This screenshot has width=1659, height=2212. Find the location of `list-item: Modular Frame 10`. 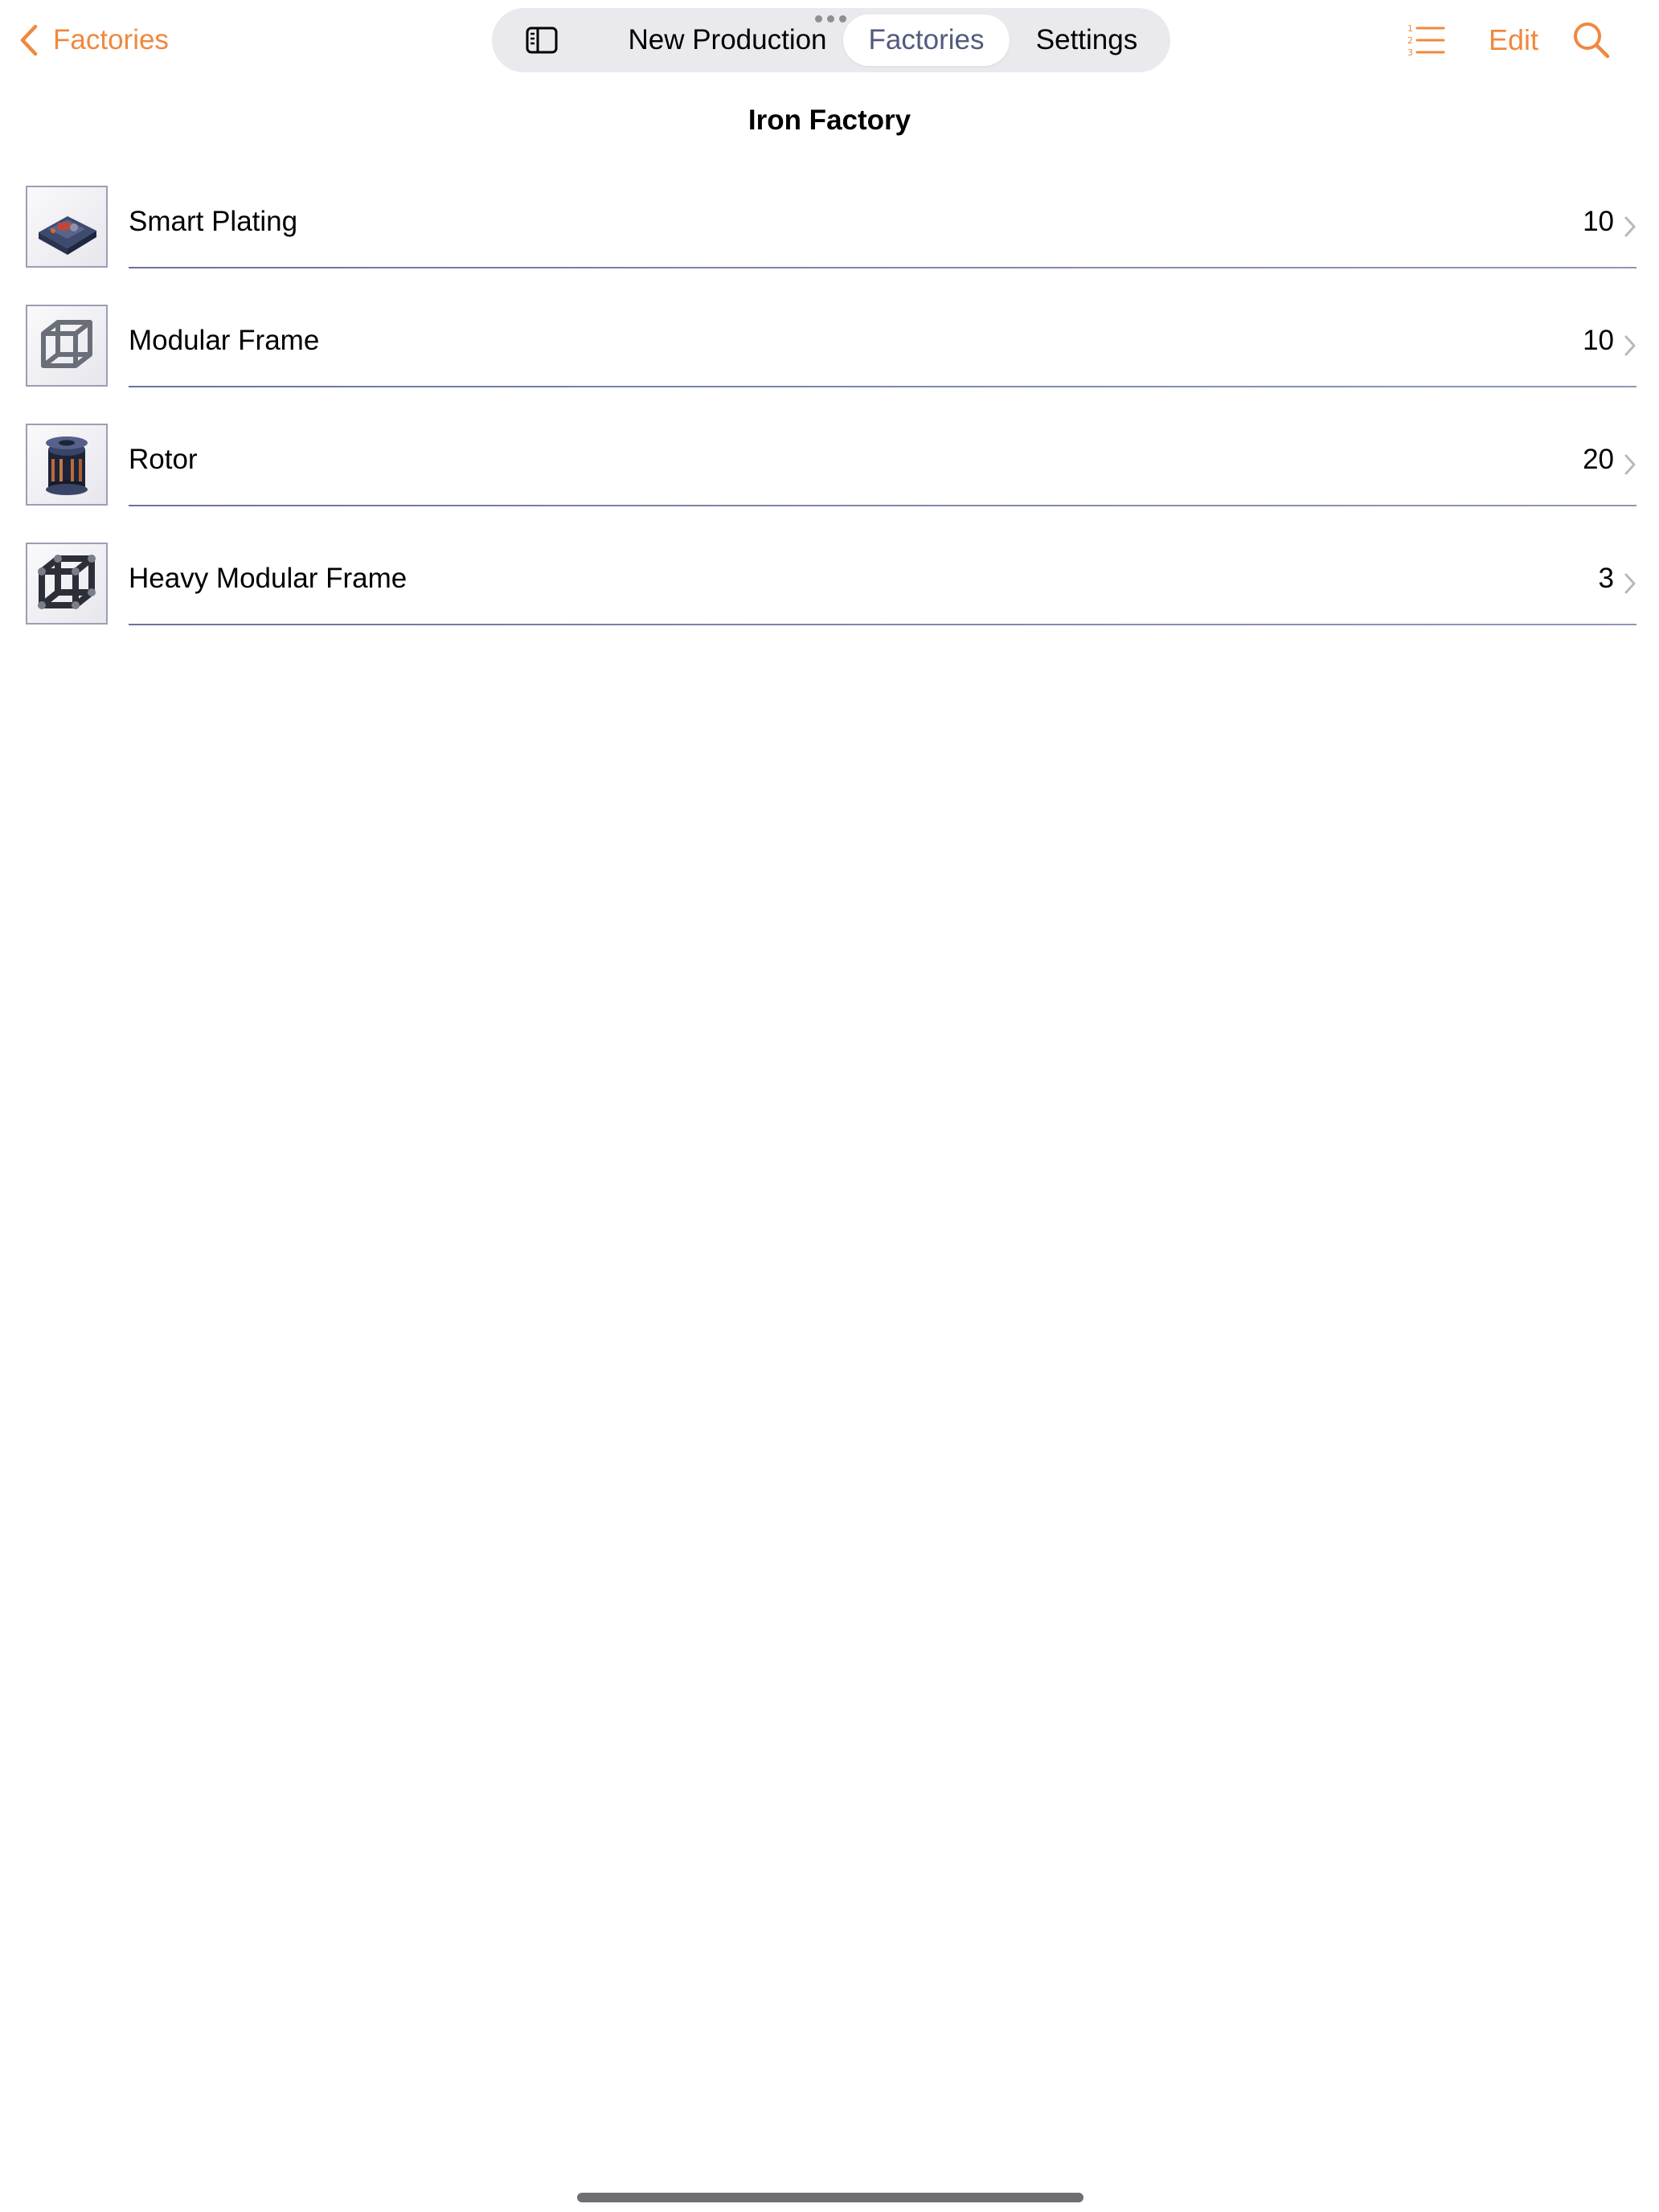

list-item: Modular Frame 10 is located at coordinates (829, 360).